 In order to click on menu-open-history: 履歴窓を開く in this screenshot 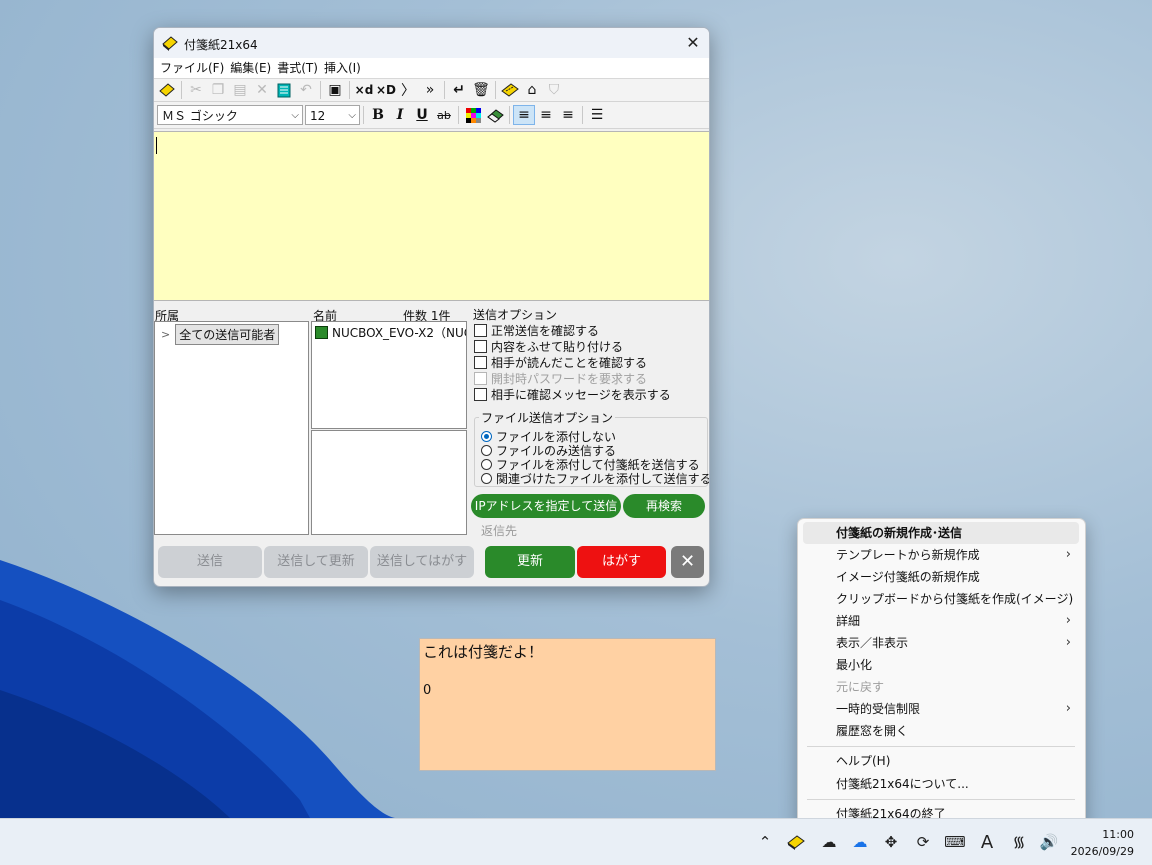, I will do `click(941, 731)`.